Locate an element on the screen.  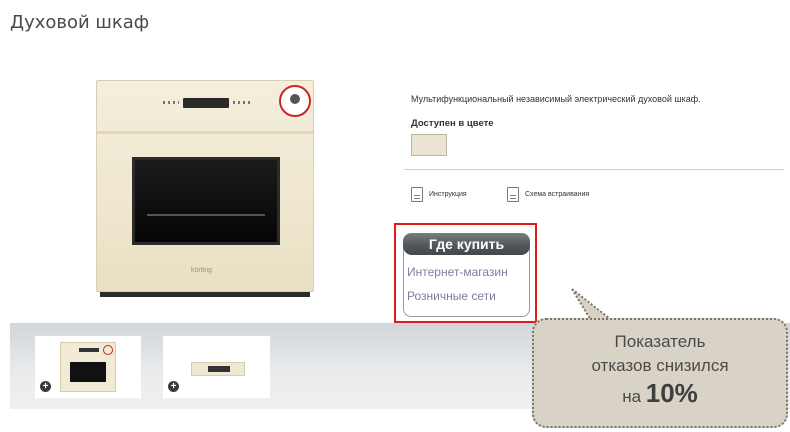
callout-line-3: на 10% is located at coordinates (660, 393).